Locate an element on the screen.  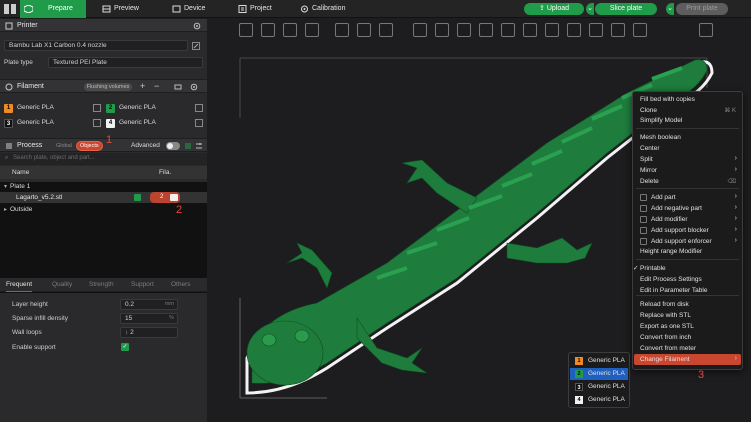
context-menu-item-printable: Printable ✓ is located at coordinates (687, 268).